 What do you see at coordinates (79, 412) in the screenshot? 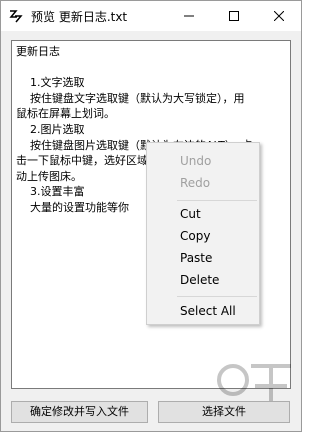
I see `confirm-write-button: 确定修改并写入文件` at bounding box center [79, 412].